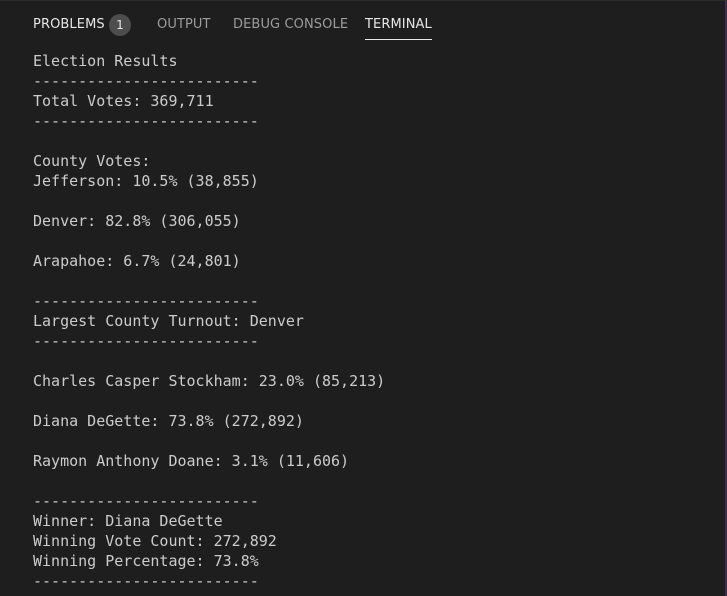 The width and height of the screenshot is (727, 596). What do you see at coordinates (123, 101) in the screenshot?
I see `terminal-line: Total Votes: 369,711` at bounding box center [123, 101].